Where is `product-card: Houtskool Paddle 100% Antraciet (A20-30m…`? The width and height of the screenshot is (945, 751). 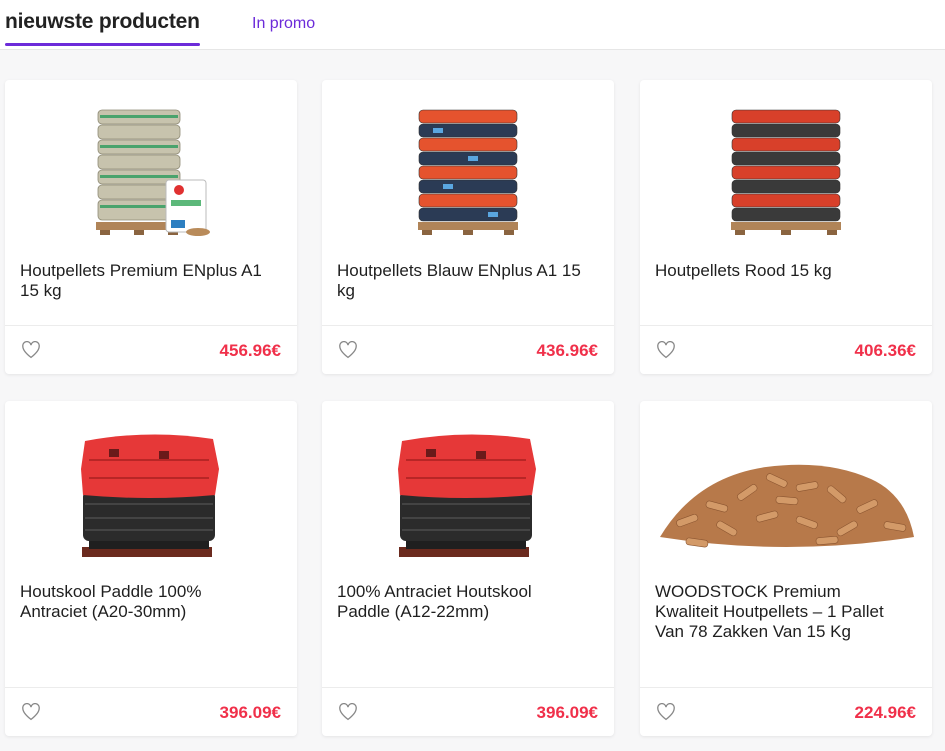 product-card: Houtskool Paddle 100% Antraciet (A20-30m… is located at coordinates (151, 568).